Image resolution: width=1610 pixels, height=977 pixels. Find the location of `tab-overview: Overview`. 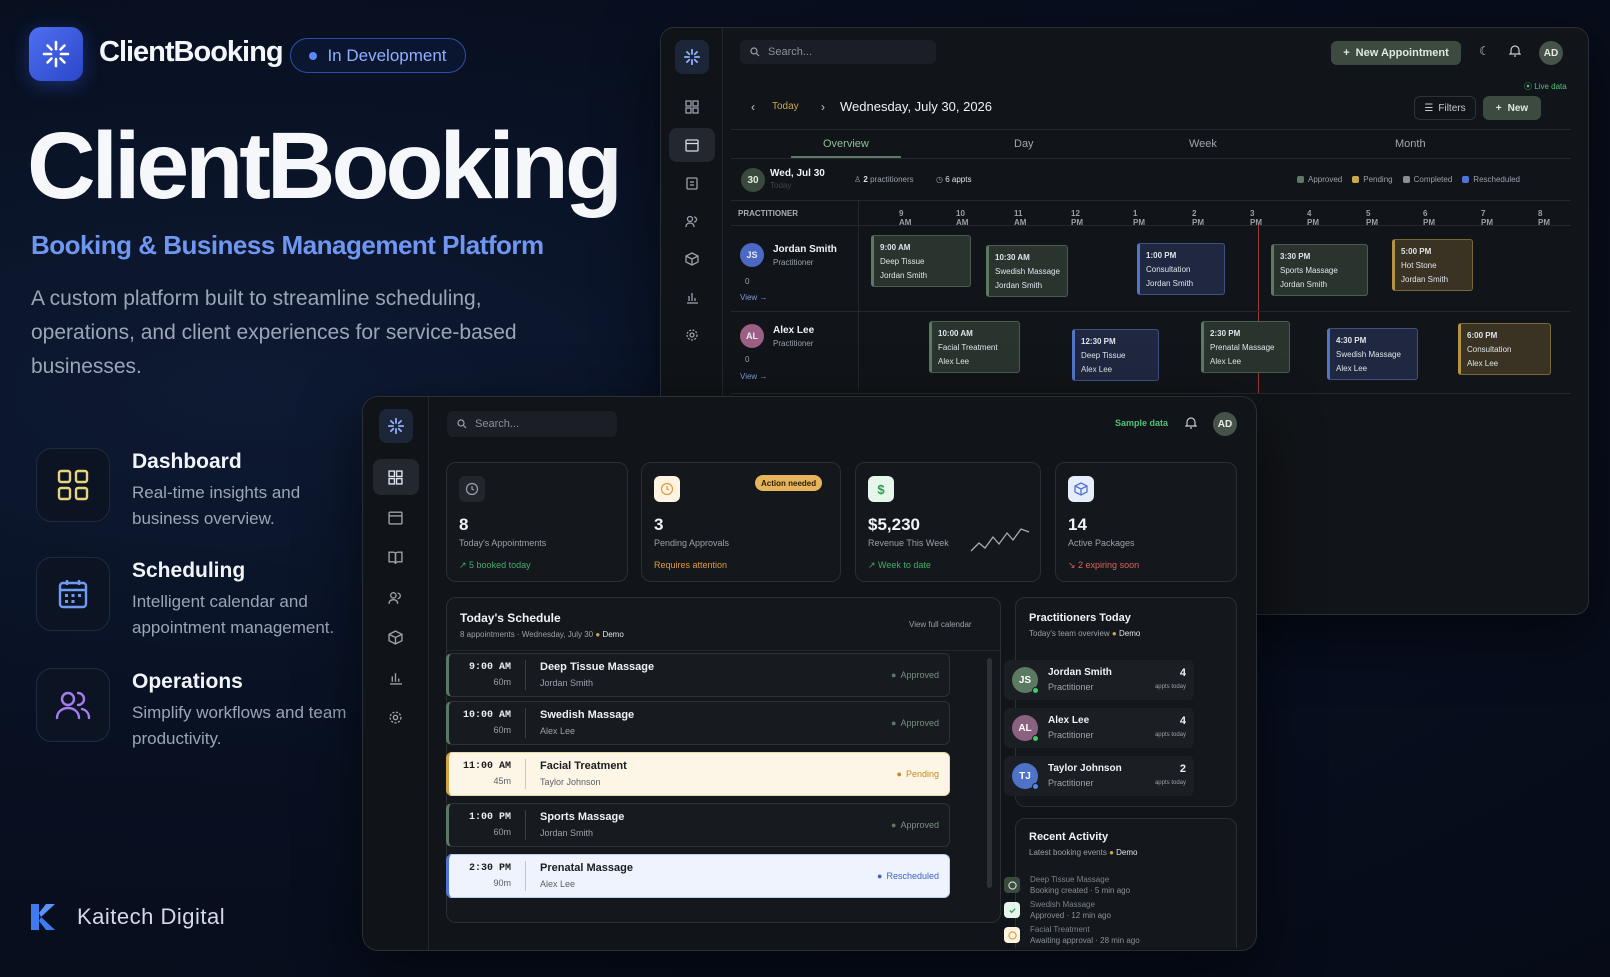

tab-overview: Overview is located at coordinates (846, 144).